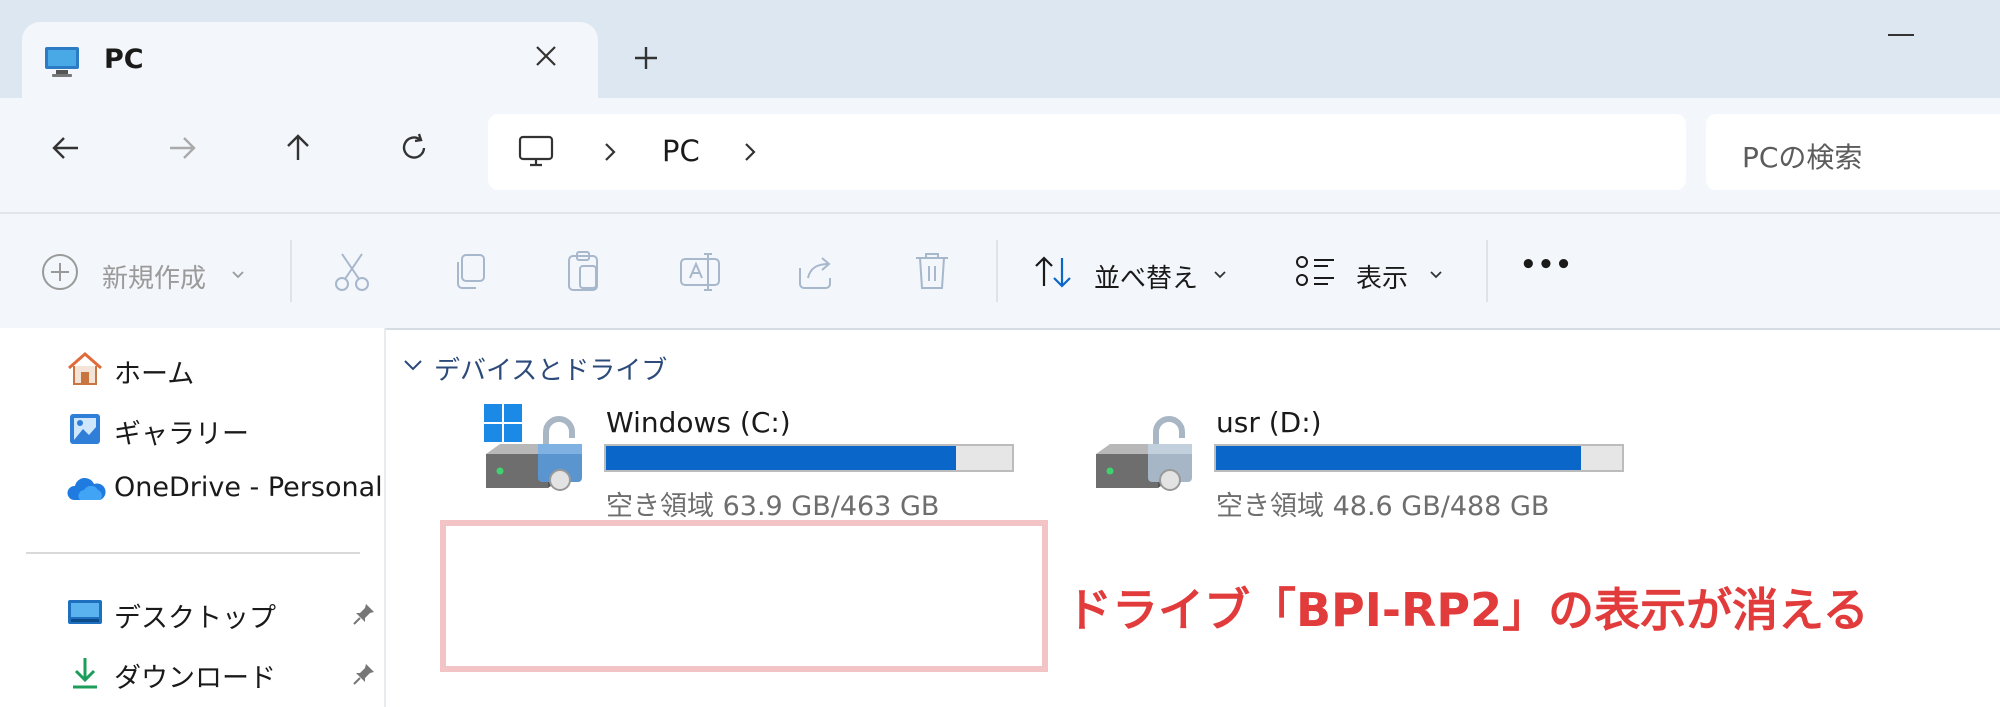 This screenshot has height=707, width=2000. What do you see at coordinates (124, 59) in the screenshot?
I see `tab-title: PC` at bounding box center [124, 59].